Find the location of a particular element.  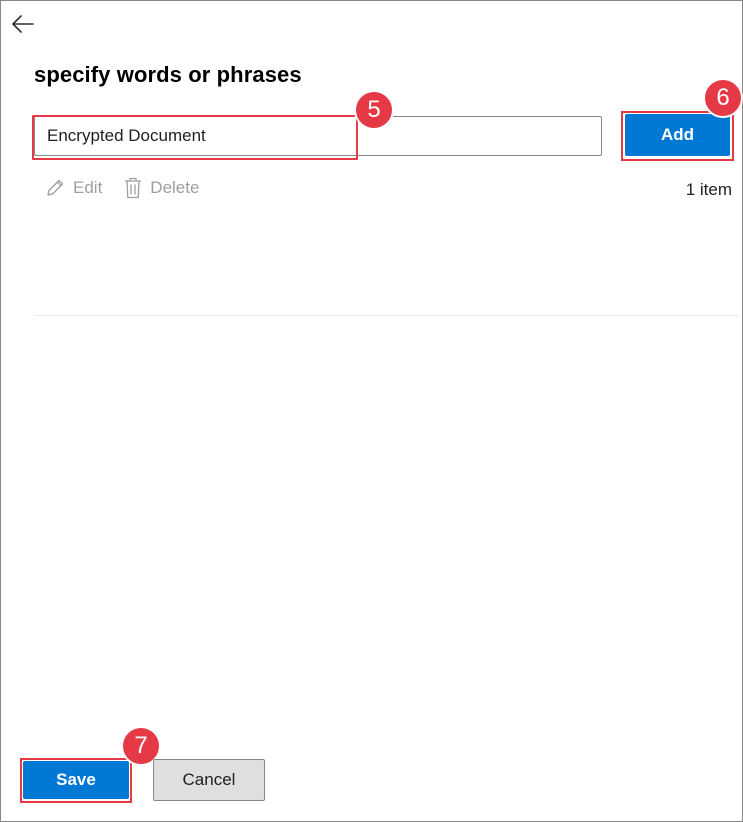

edit-button: Edit is located at coordinates (73, 188).